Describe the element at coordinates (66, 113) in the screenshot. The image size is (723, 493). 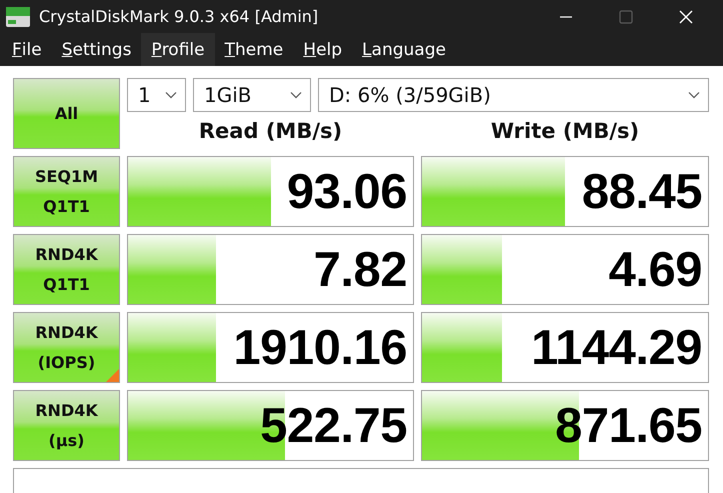
I see `all-button: All` at that location.